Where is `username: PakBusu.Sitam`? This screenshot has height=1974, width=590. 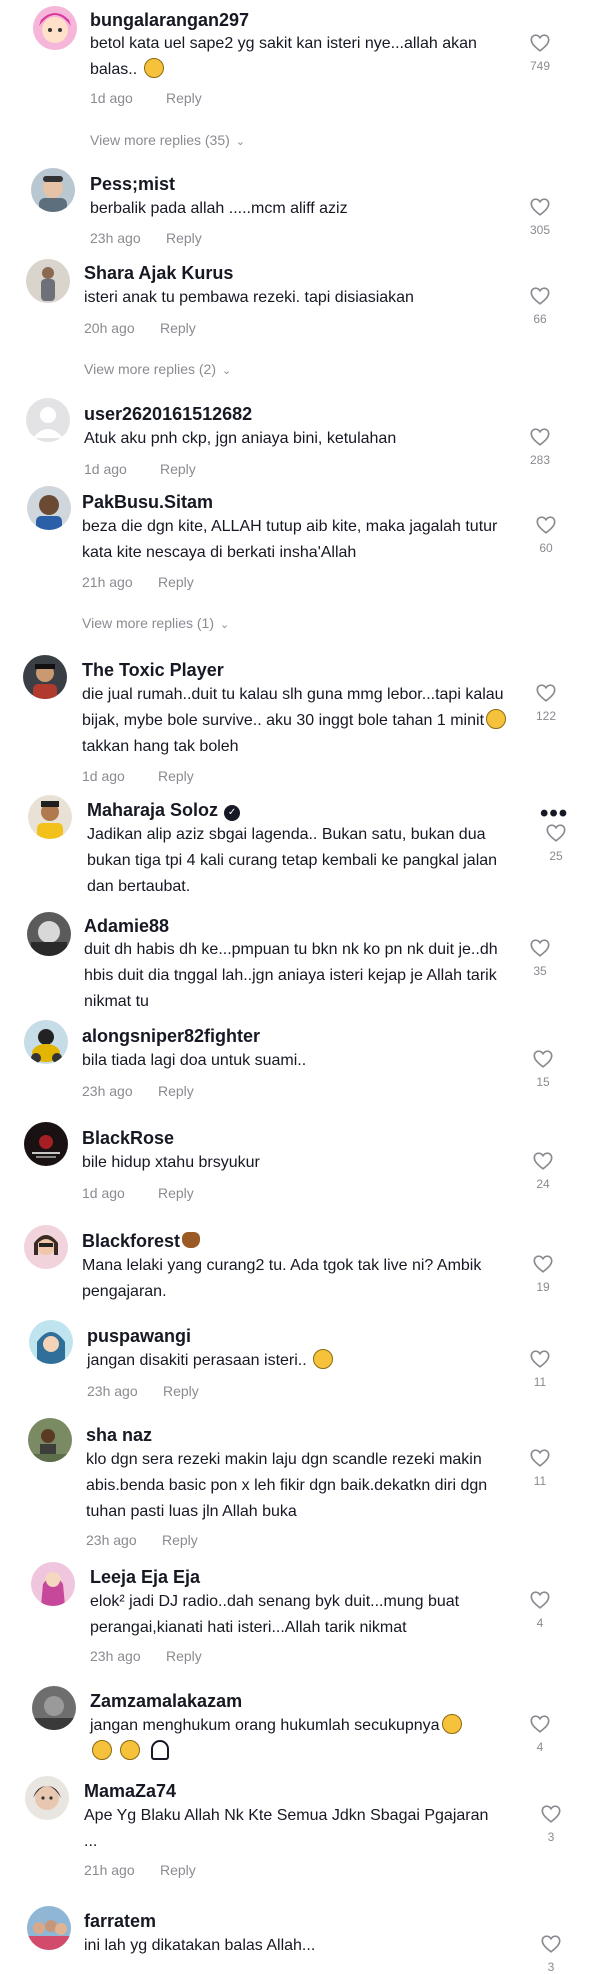 username: PakBusu.Sitam is located at coordinates (147, 502).